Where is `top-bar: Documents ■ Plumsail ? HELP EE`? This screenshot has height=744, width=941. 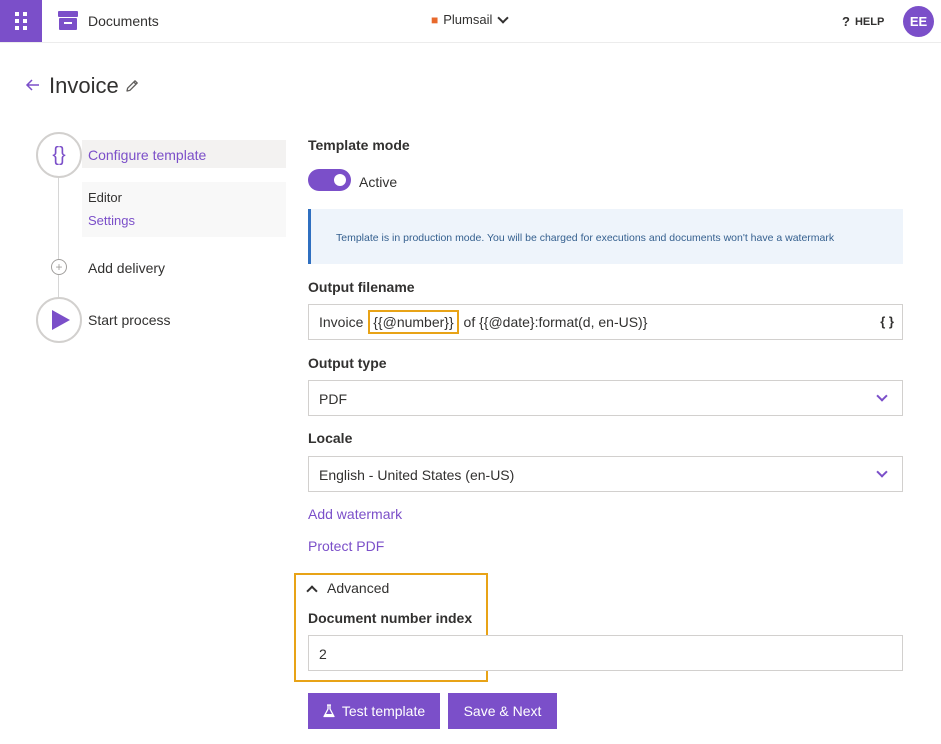
top-bar: Documents ■ Plumsail ? HELP EE is located at coordinates (470, 21).